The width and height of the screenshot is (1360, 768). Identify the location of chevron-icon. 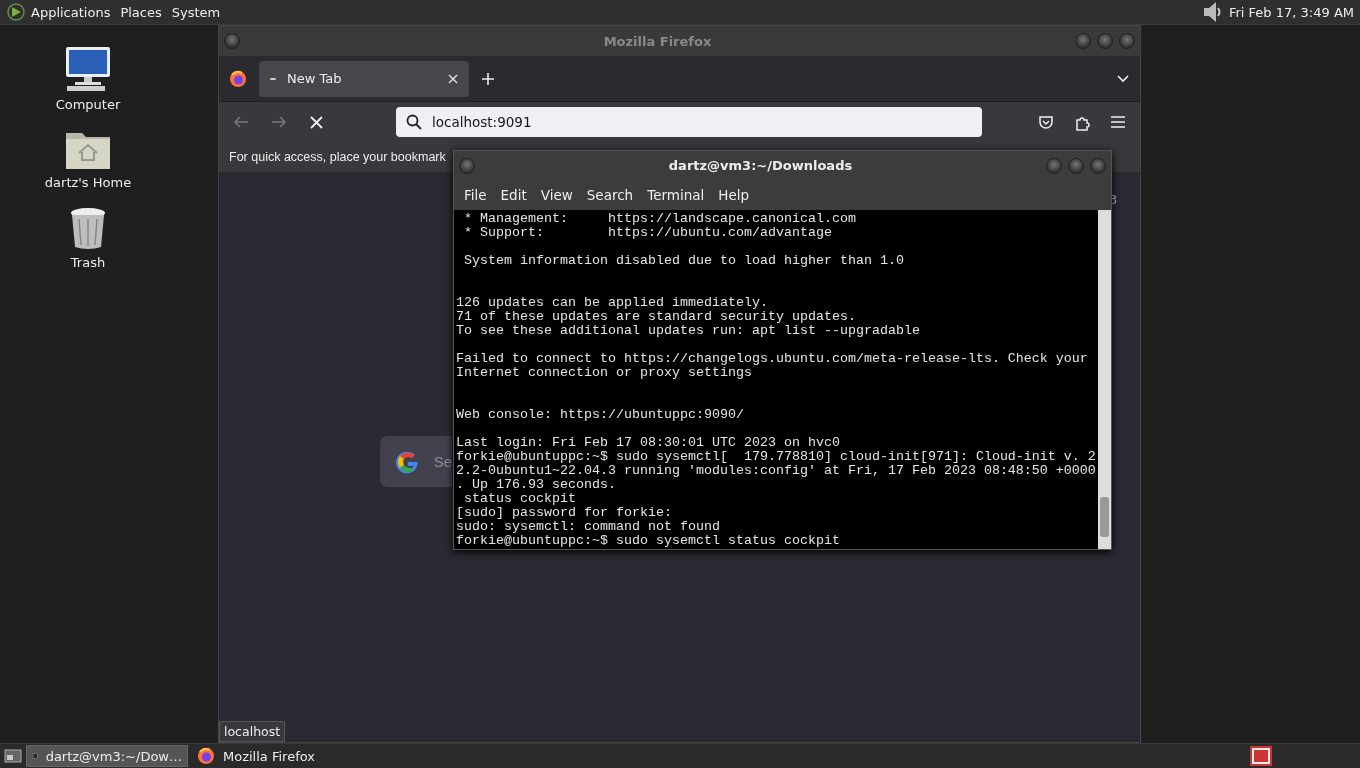
(1123, 78).